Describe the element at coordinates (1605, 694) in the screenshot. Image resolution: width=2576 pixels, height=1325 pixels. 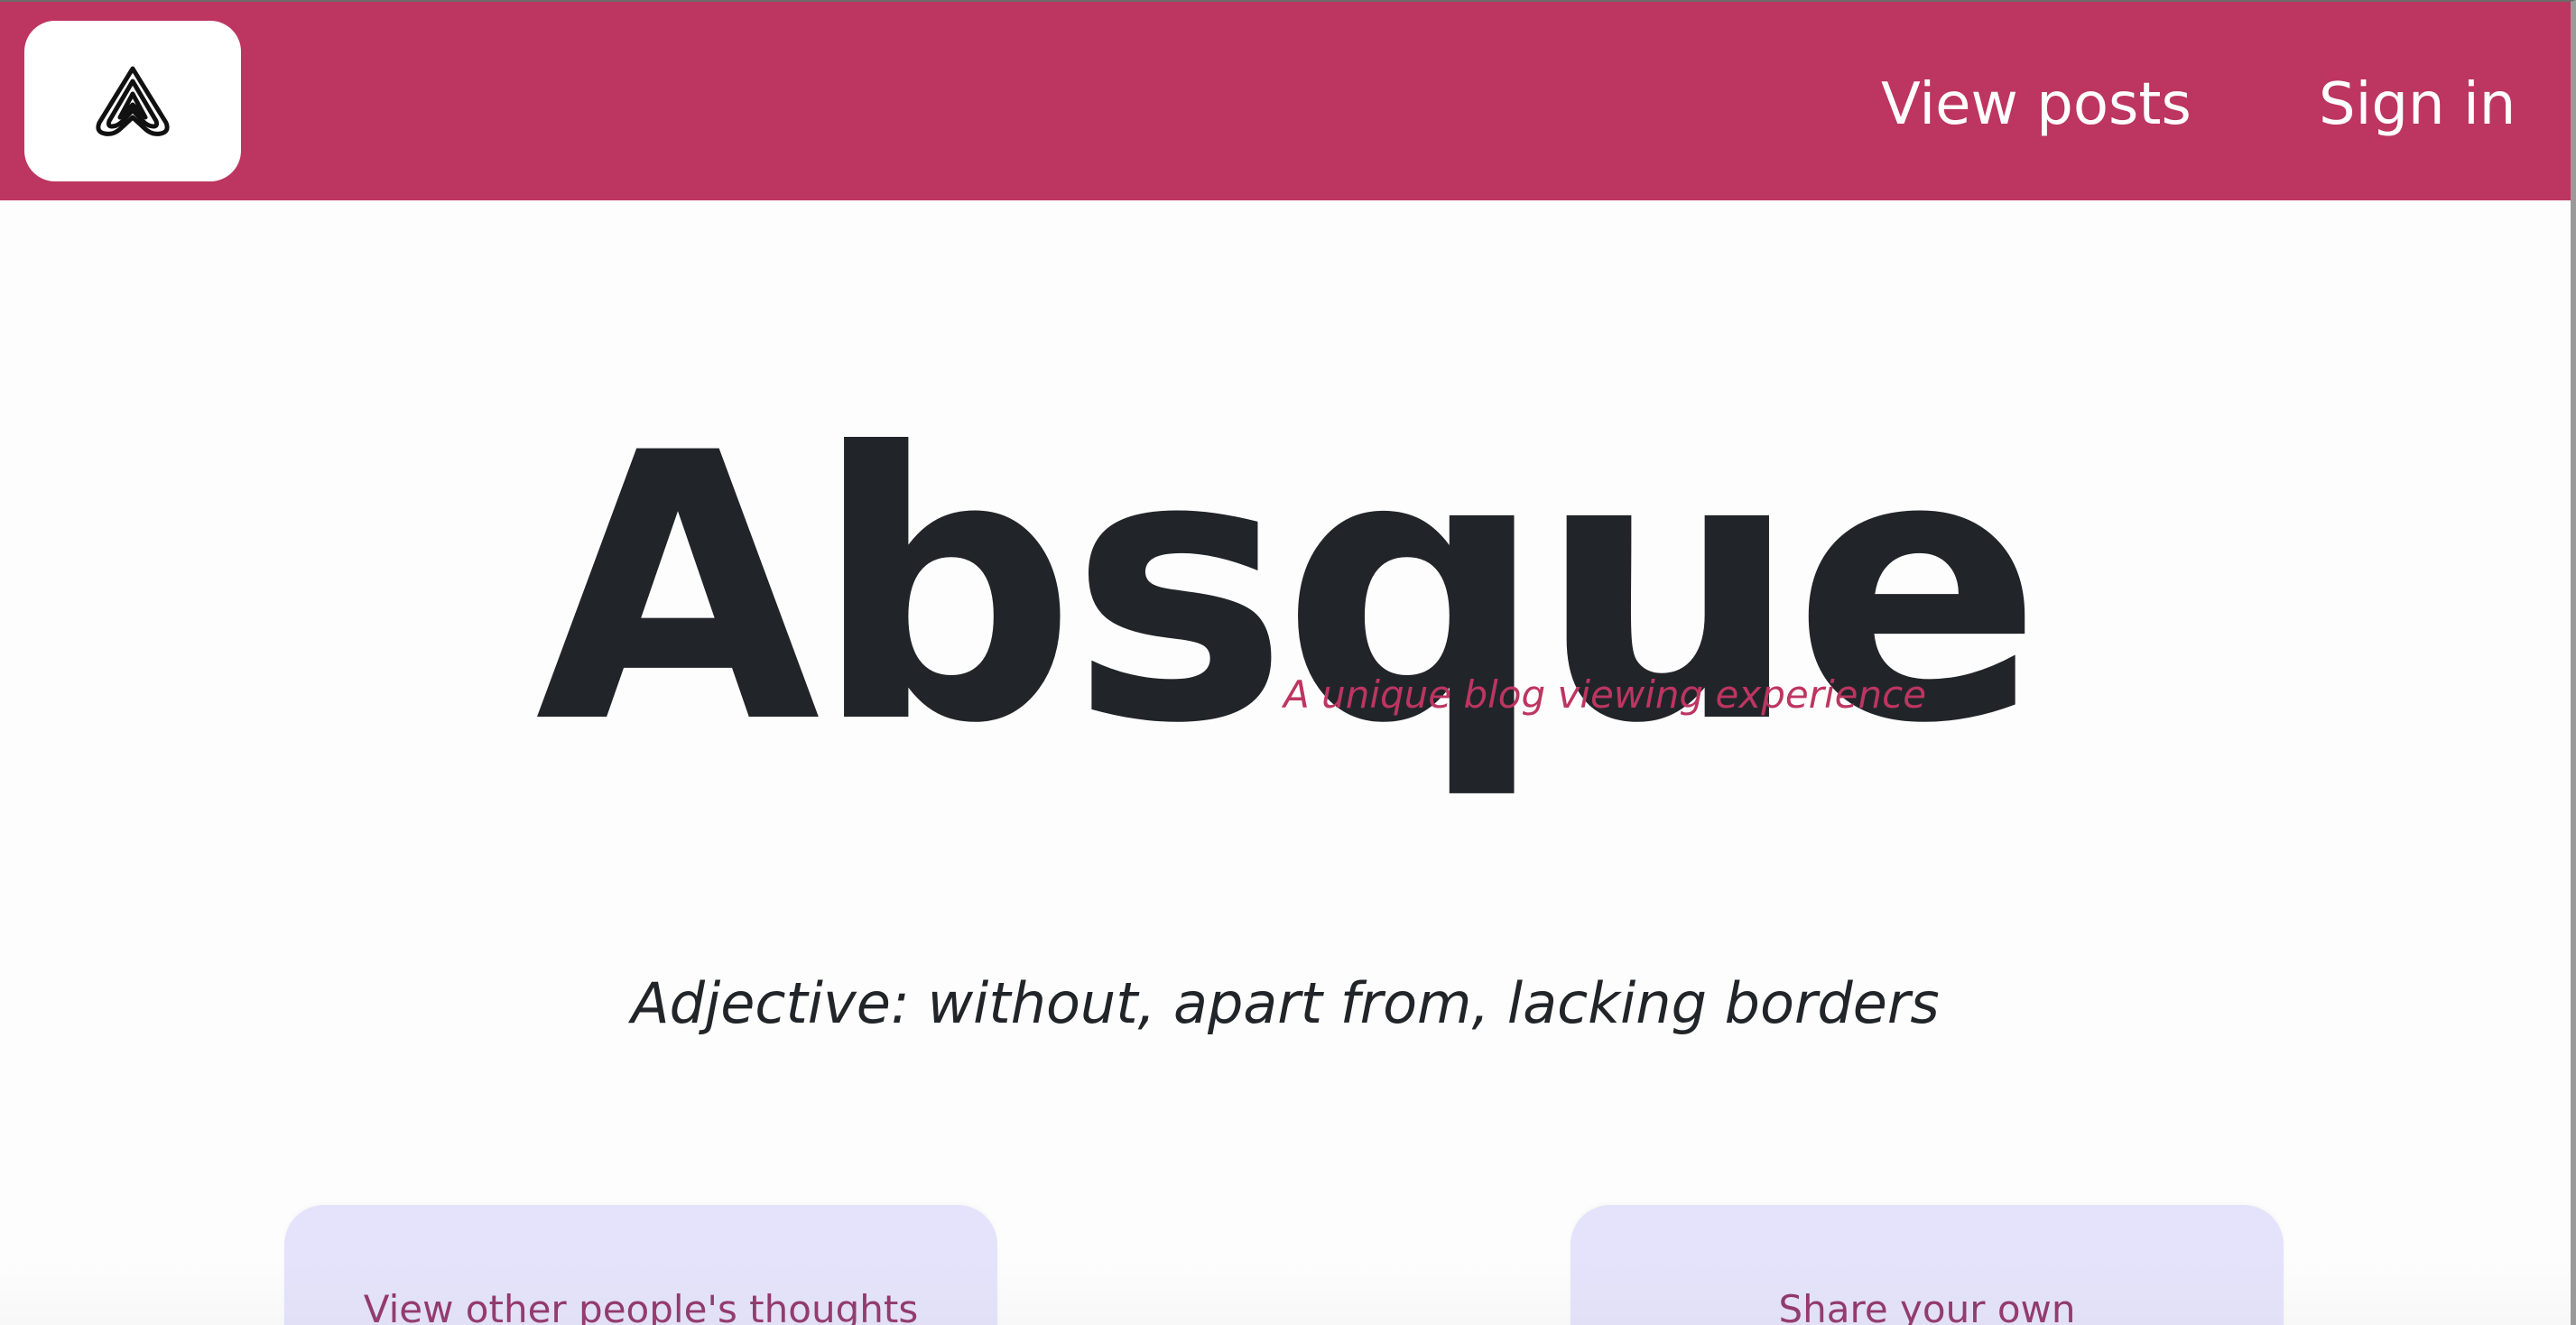
I see `hero-subtitle: A unique blog viewing experience` at that location.